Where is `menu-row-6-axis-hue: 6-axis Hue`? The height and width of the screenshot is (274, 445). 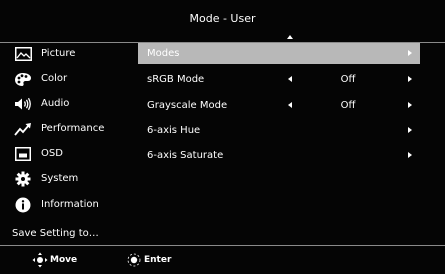
menu-row-6-axis-hue: 6-axis Hue is located at coordinates (279, 130).